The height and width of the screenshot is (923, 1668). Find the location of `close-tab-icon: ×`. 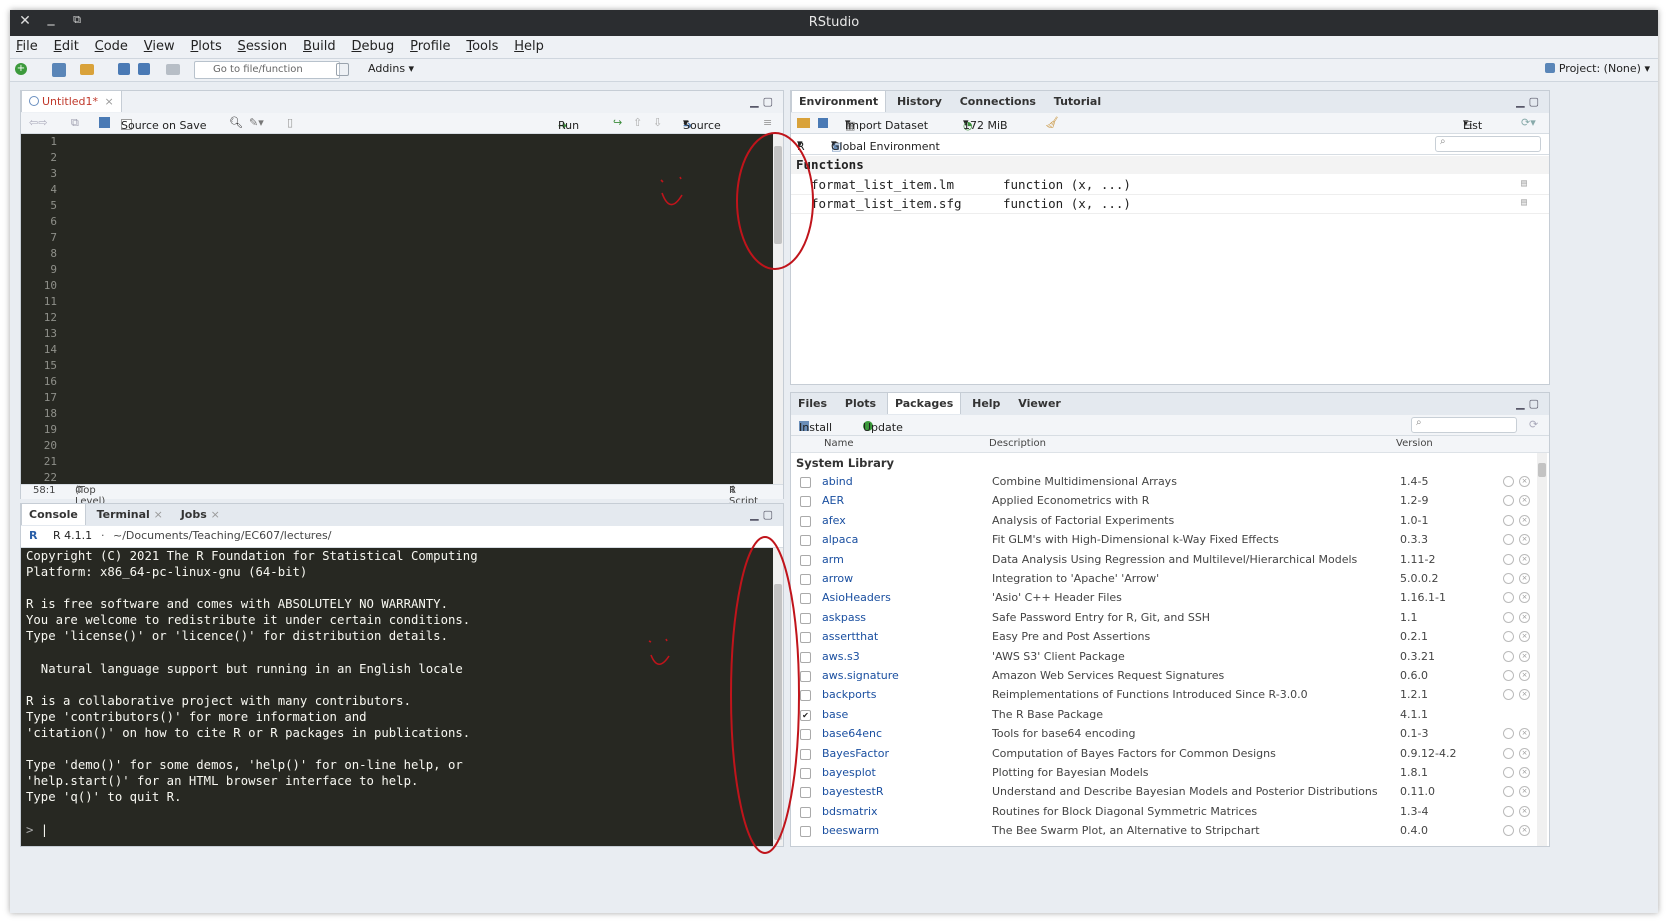

close-tab-icon: × is located at coordinates (158, 514).